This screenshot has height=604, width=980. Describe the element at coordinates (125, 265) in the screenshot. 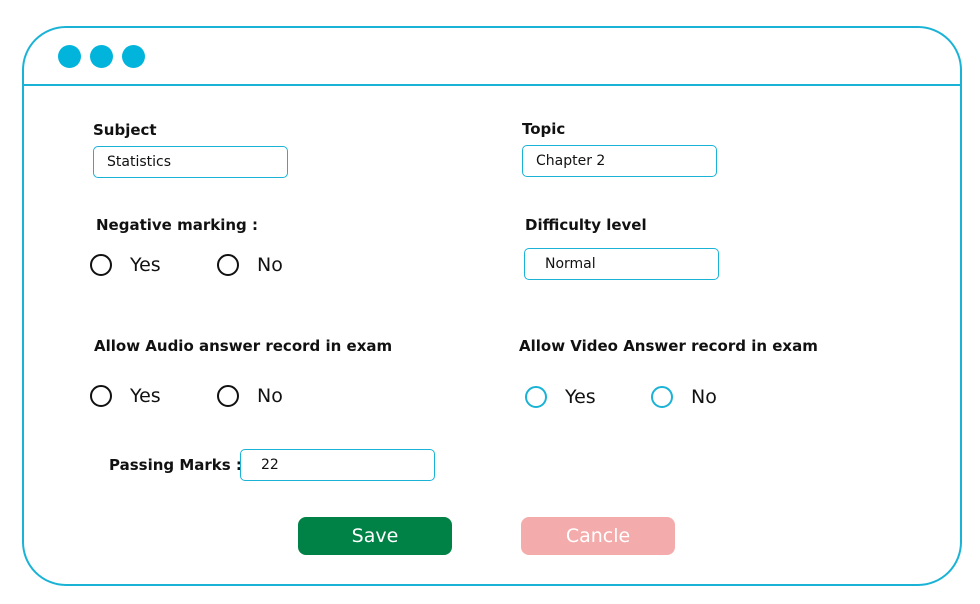

I see `negative-marking-yes-option: Yes` at that location.